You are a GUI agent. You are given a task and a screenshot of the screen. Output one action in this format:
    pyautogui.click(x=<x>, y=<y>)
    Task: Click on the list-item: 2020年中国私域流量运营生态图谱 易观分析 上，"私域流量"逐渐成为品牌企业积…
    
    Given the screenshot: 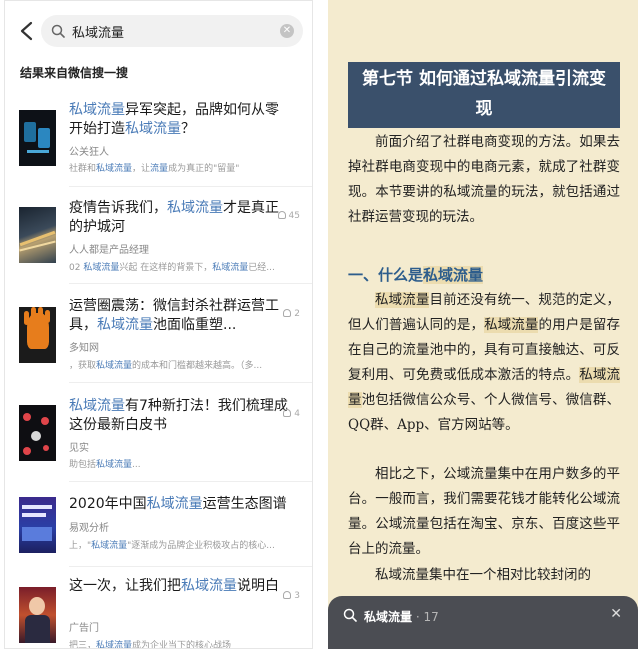 What is the action you would take?
    pyautogui.click(x=158, y=525)
    